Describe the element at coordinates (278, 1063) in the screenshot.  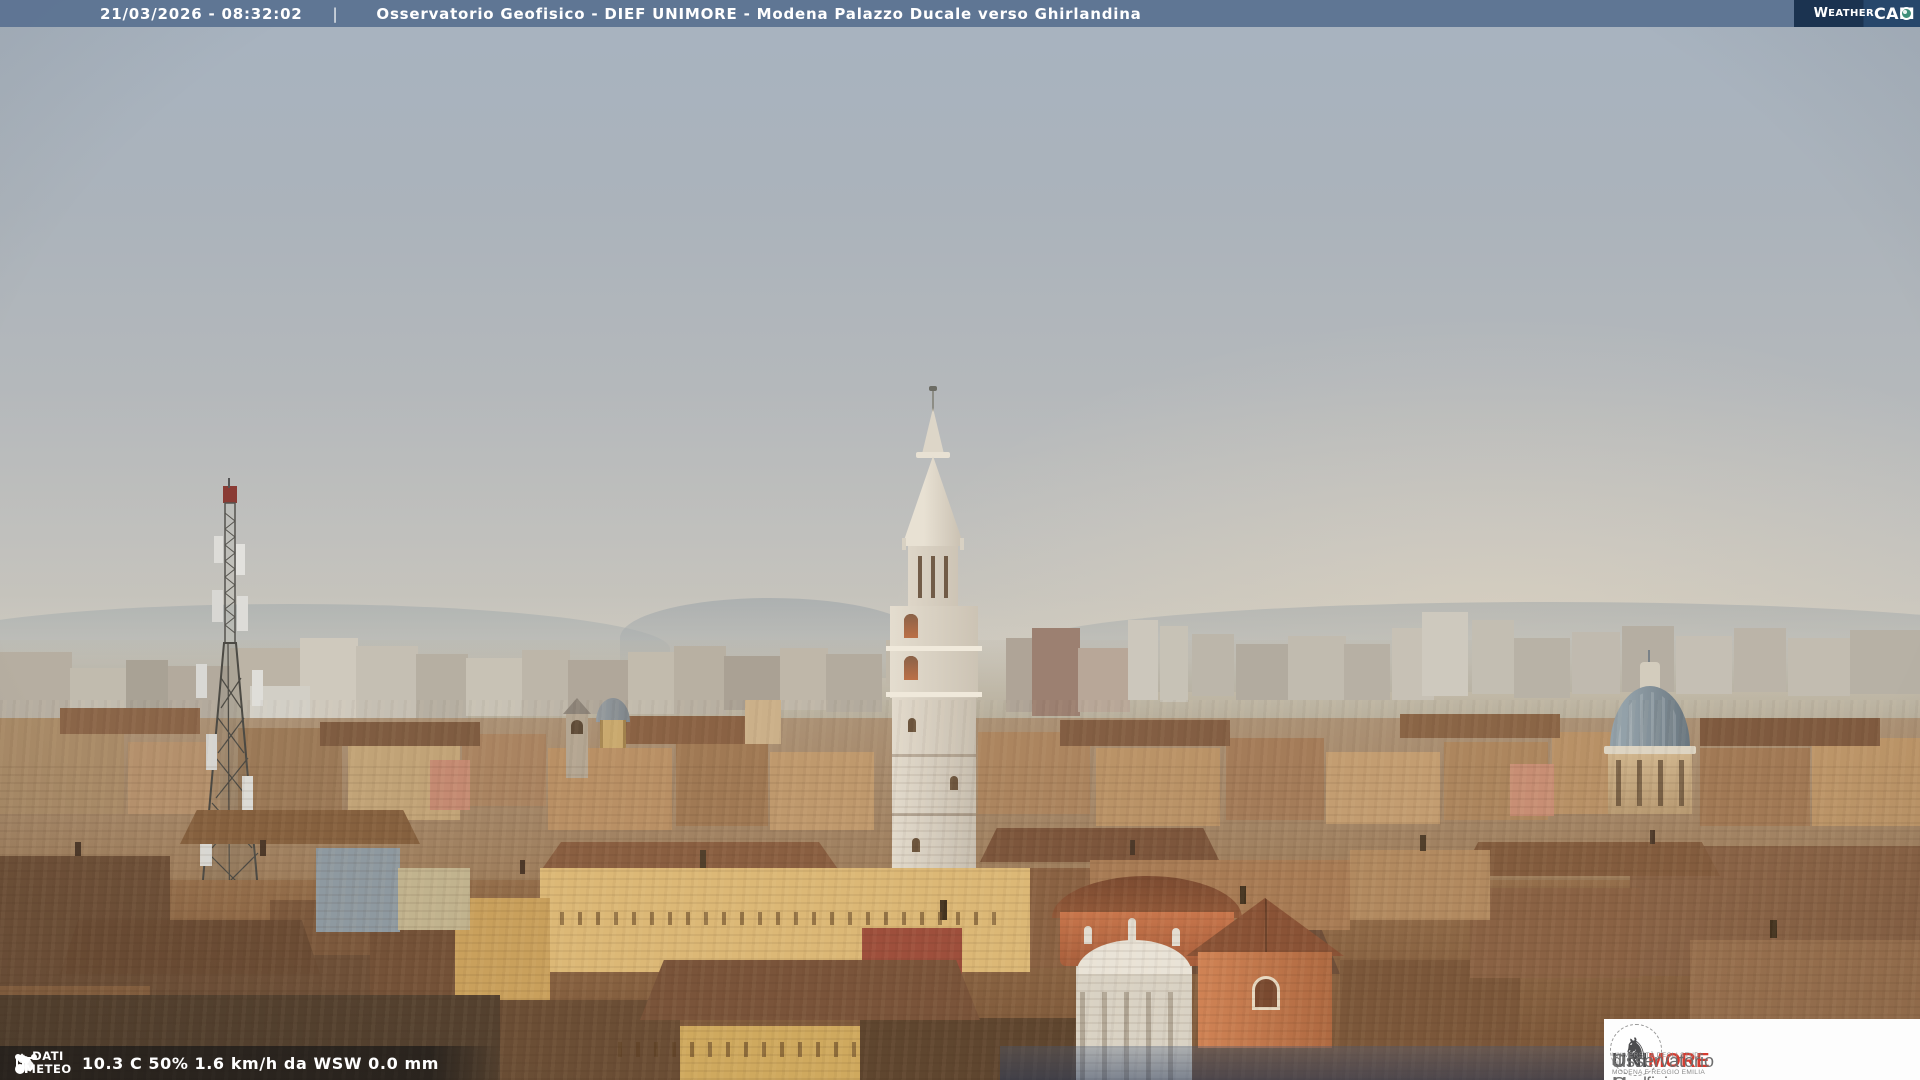
I see `wind-value: 1.6 km/h da WSW` at that location.